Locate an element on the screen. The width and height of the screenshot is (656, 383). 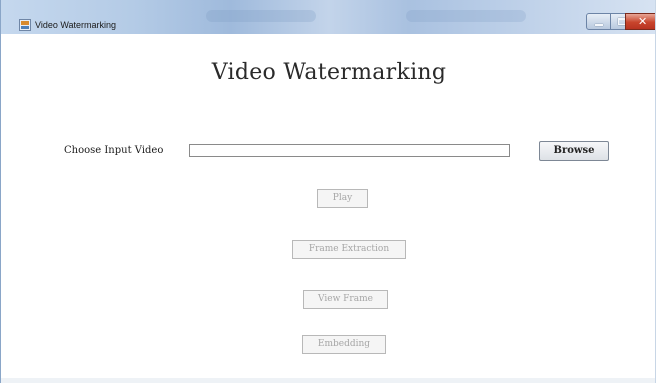
close-icon: ✕ is located at coordinates (643, 21).